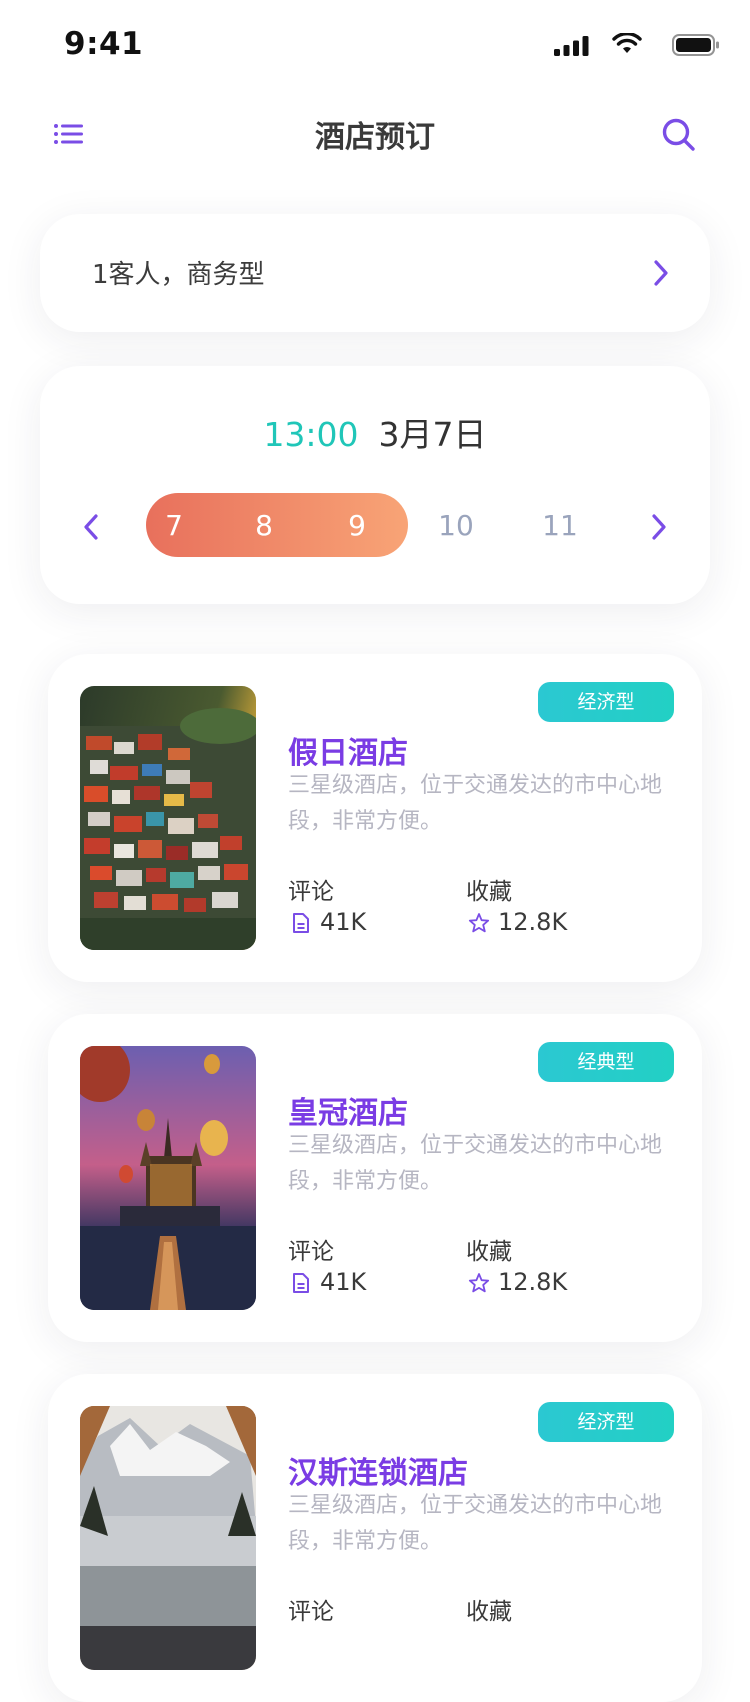 This screenshot has height=1702, width=750. What do you see at coordinates (174, 525) in the screenshot?
I see `day-7: 7` at bounding box center [174, 525].